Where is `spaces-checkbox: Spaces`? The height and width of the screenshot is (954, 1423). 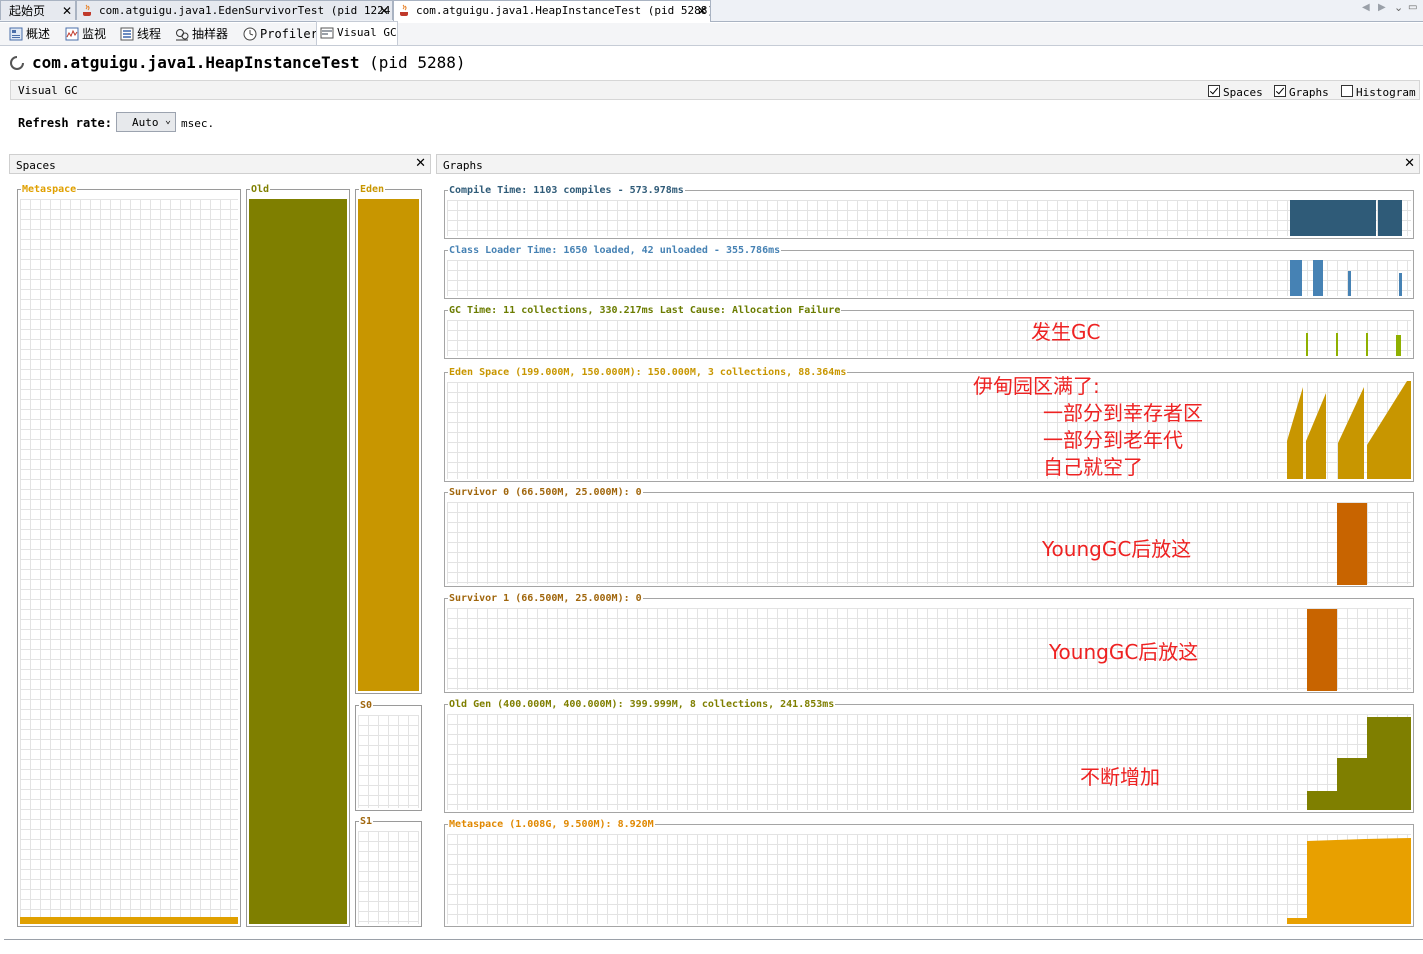
spaces-checkbox: Spaces is located at coordinates (1235, 92).